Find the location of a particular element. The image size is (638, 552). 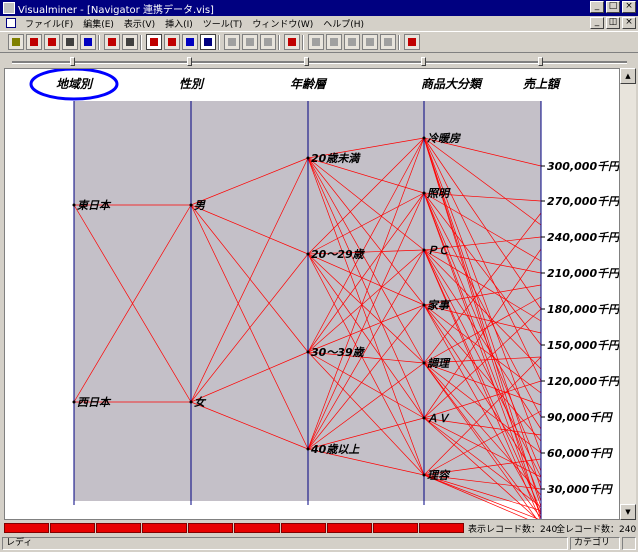

filter-icon is located at coordinates (316, 42).